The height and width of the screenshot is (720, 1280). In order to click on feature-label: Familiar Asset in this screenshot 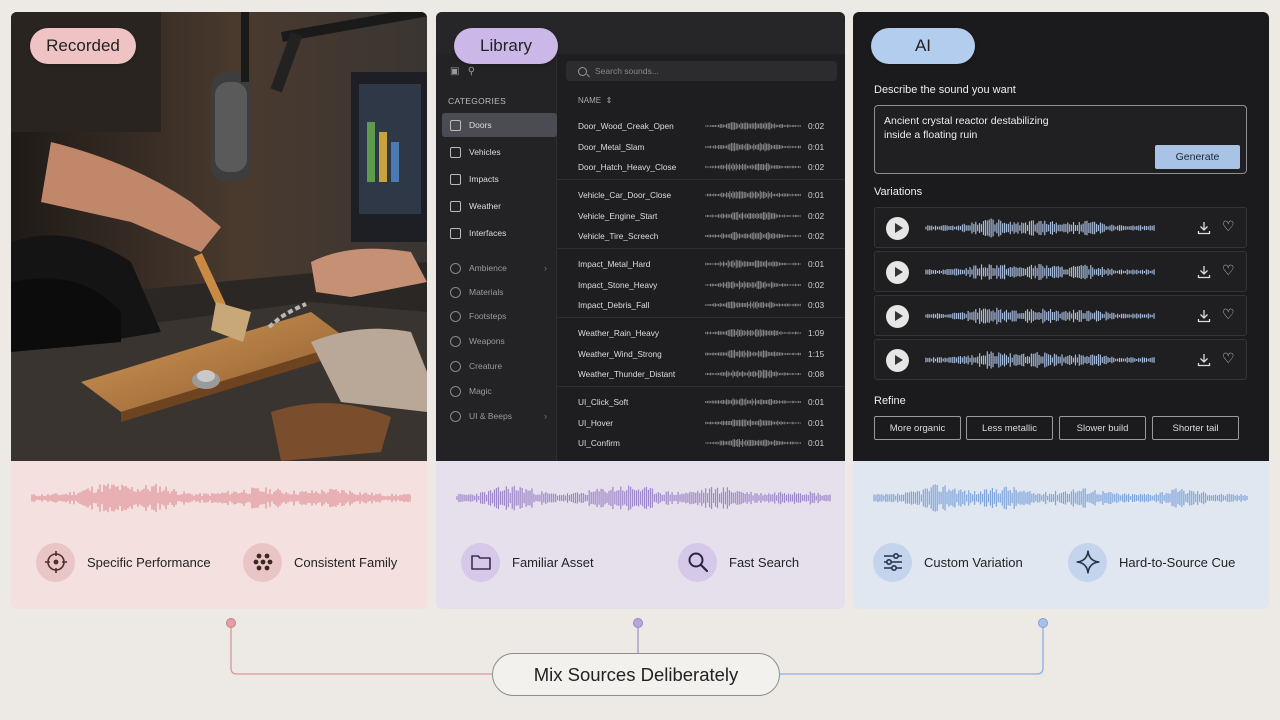, I will do `click(553, 562)`.